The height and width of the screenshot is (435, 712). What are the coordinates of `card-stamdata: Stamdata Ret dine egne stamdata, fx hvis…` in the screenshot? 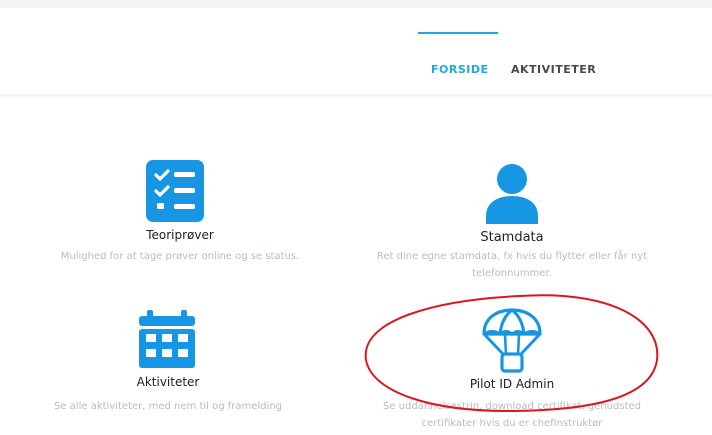 It's located at (512, 220).